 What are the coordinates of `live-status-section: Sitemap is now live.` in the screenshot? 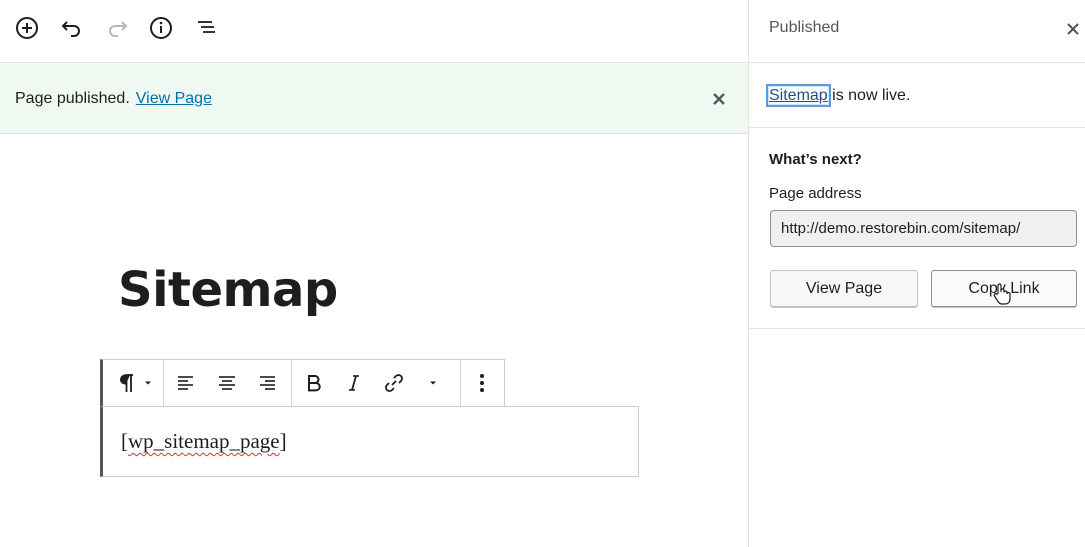 It's located at (917, 95).